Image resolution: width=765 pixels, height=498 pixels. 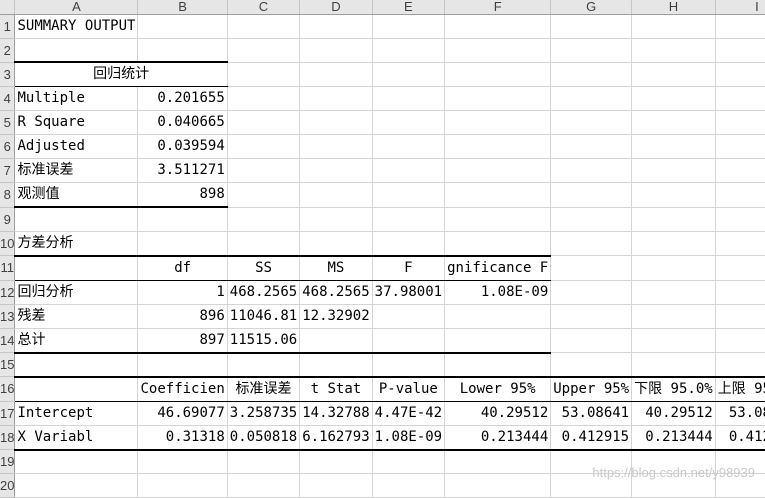 What do you see at coordinates (591, 413) in the screenshot?
I see `coef-value-cell: 53.08641` at bounding box center [591, 413].